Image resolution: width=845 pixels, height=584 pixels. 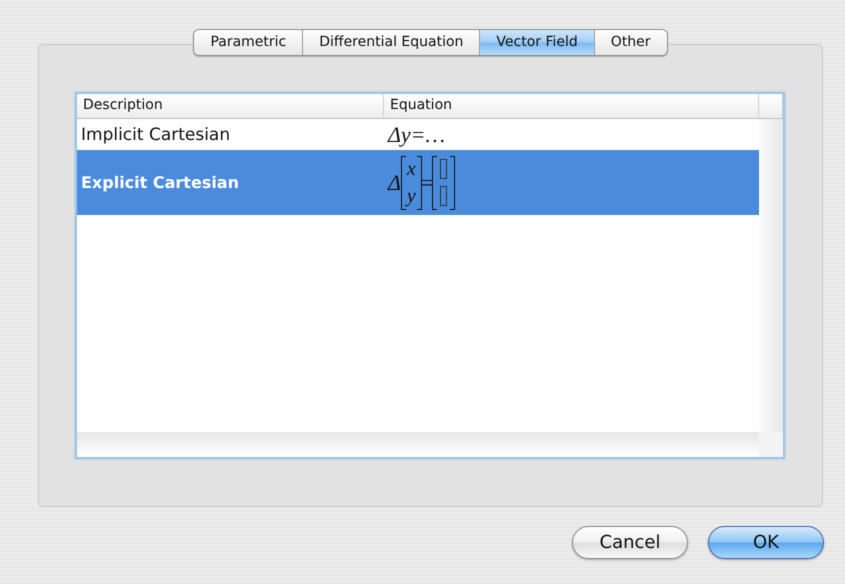 I want to click on tab: Other, so click(x=630, y=42).